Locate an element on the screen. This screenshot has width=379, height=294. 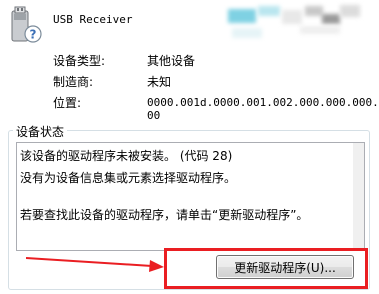
manufacturer-label: 制造商: is located at coordinates (73, 82).